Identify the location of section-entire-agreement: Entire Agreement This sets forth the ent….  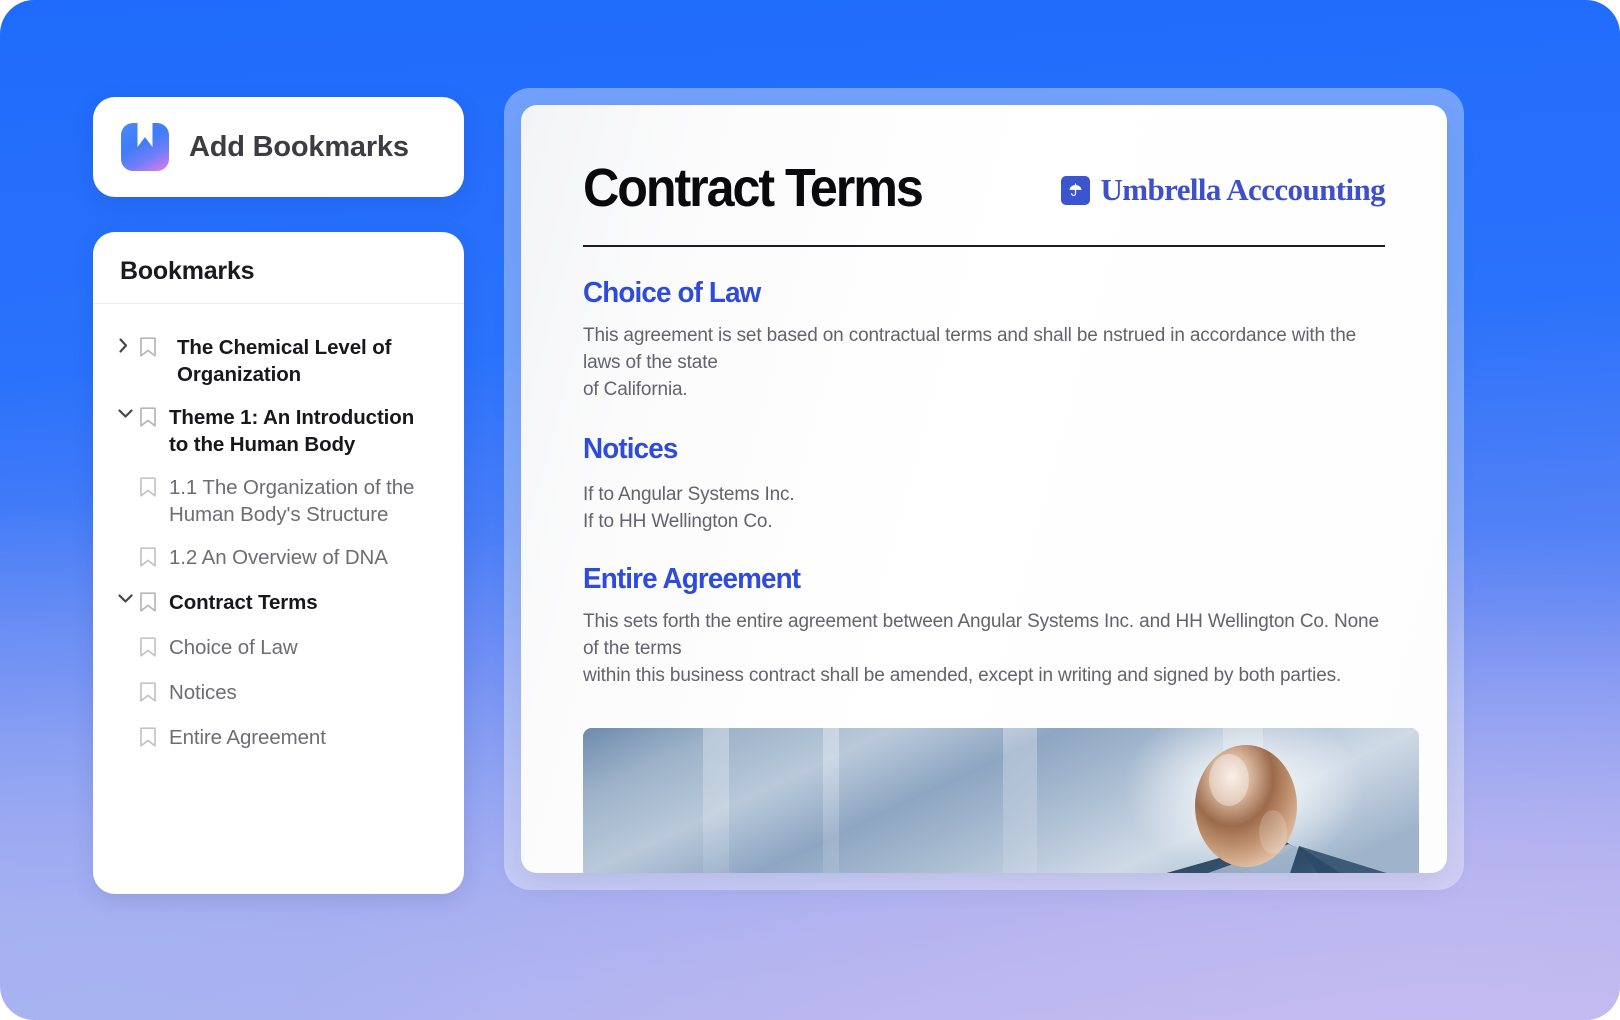
(984, 626).